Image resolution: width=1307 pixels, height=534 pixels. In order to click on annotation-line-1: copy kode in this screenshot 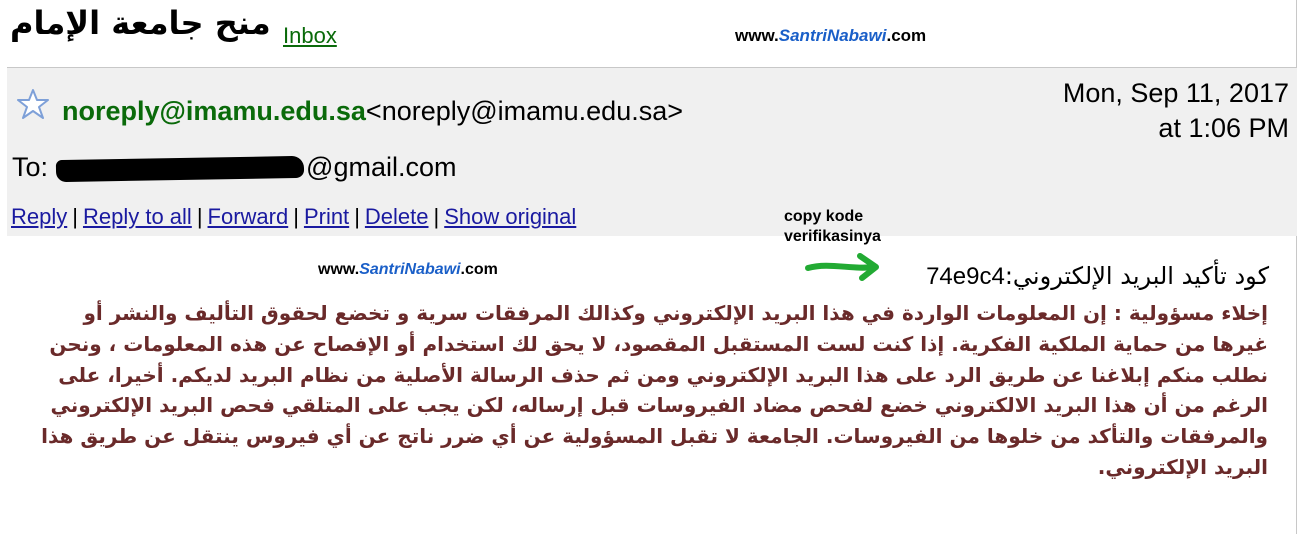, I will do `click(824, 216)`.